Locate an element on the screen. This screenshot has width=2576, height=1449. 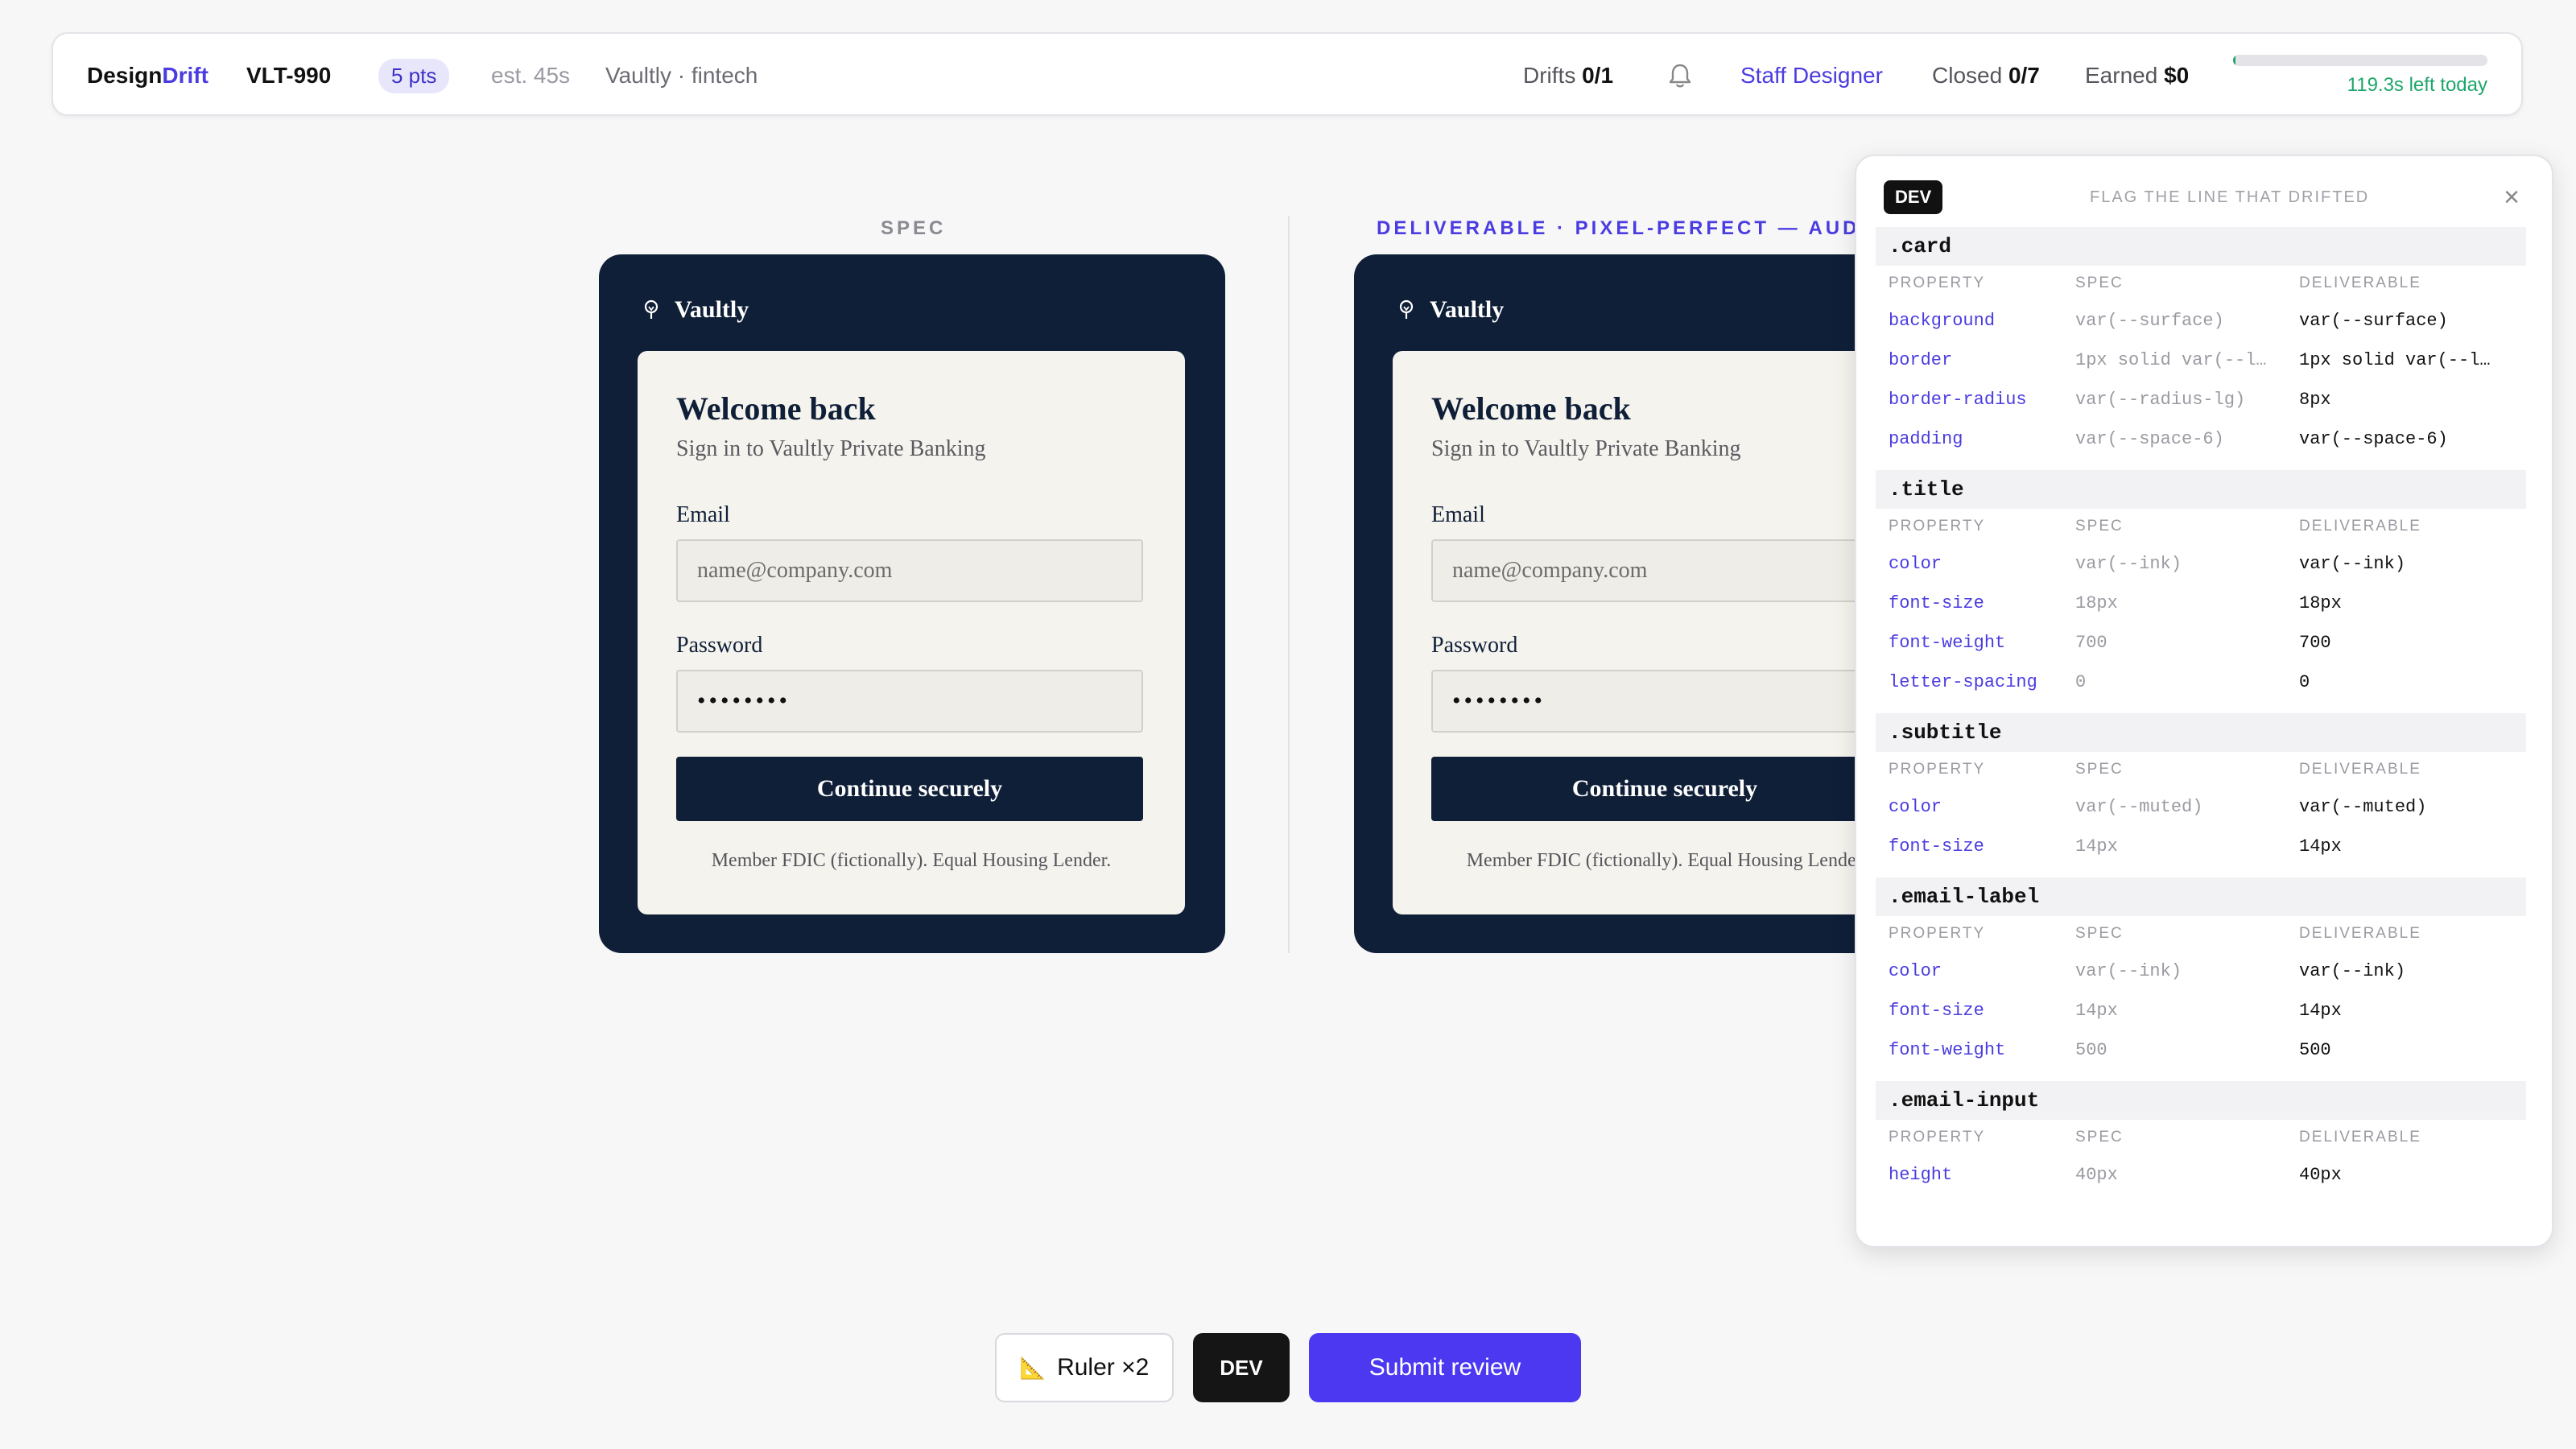
email-placeholder: name@company.com is located at coordinates (1550, 570).